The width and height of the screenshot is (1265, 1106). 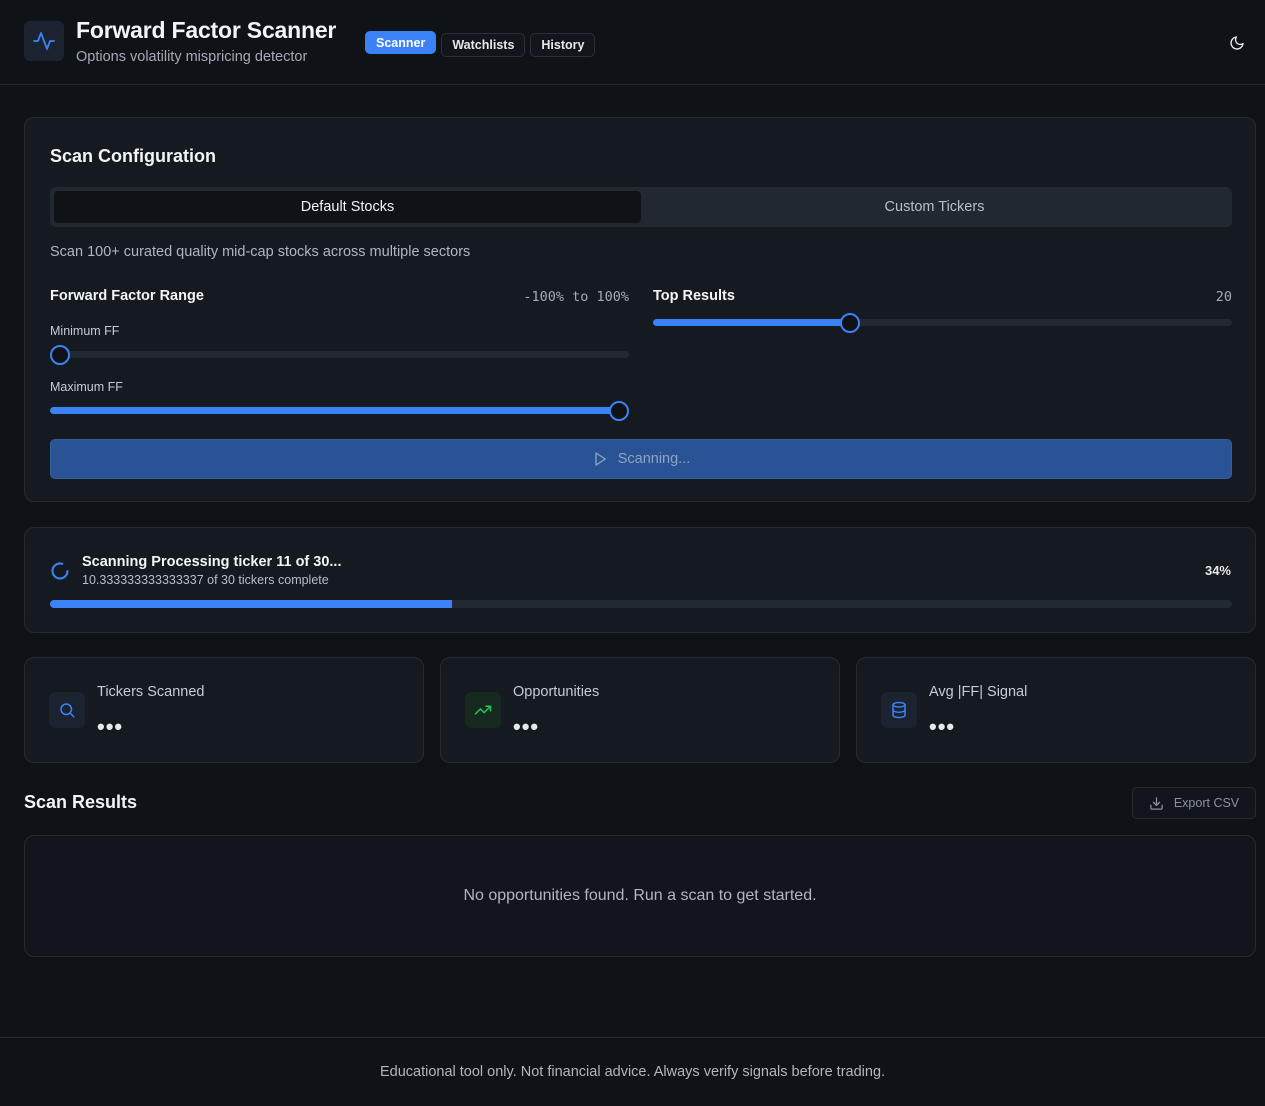 I want to click on moon-icon, so click(x=1237, y=43).